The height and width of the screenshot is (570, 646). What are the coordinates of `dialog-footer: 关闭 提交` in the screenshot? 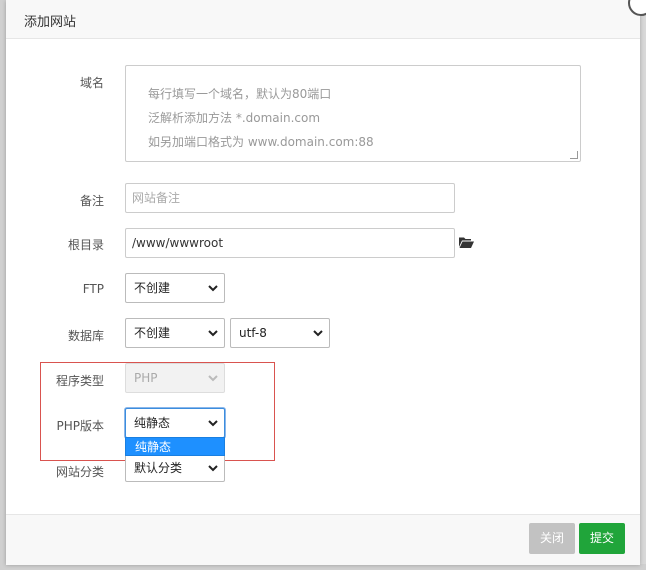 It's located at (323, 539).